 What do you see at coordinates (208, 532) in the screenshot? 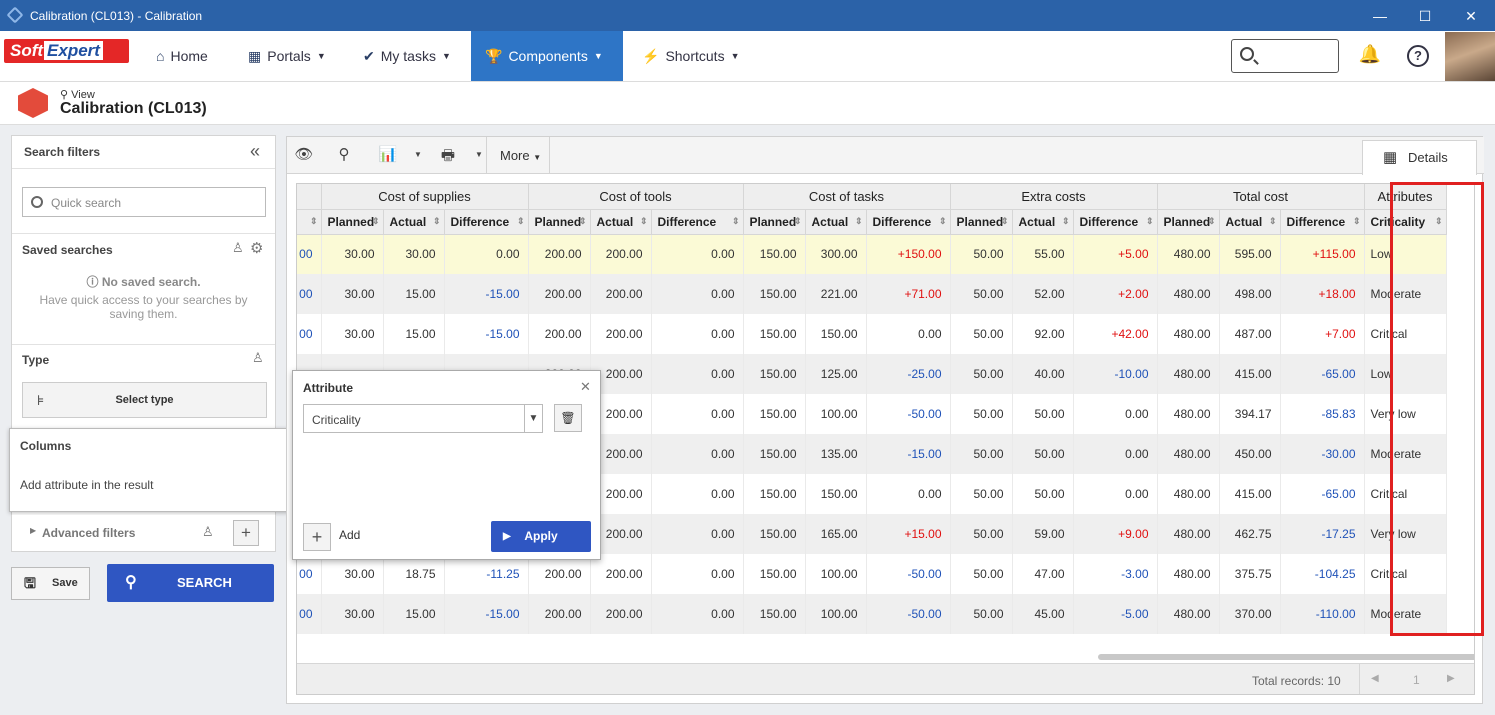
I see `clear-advanced-icon: ♙` at bounding box center [208, 532].